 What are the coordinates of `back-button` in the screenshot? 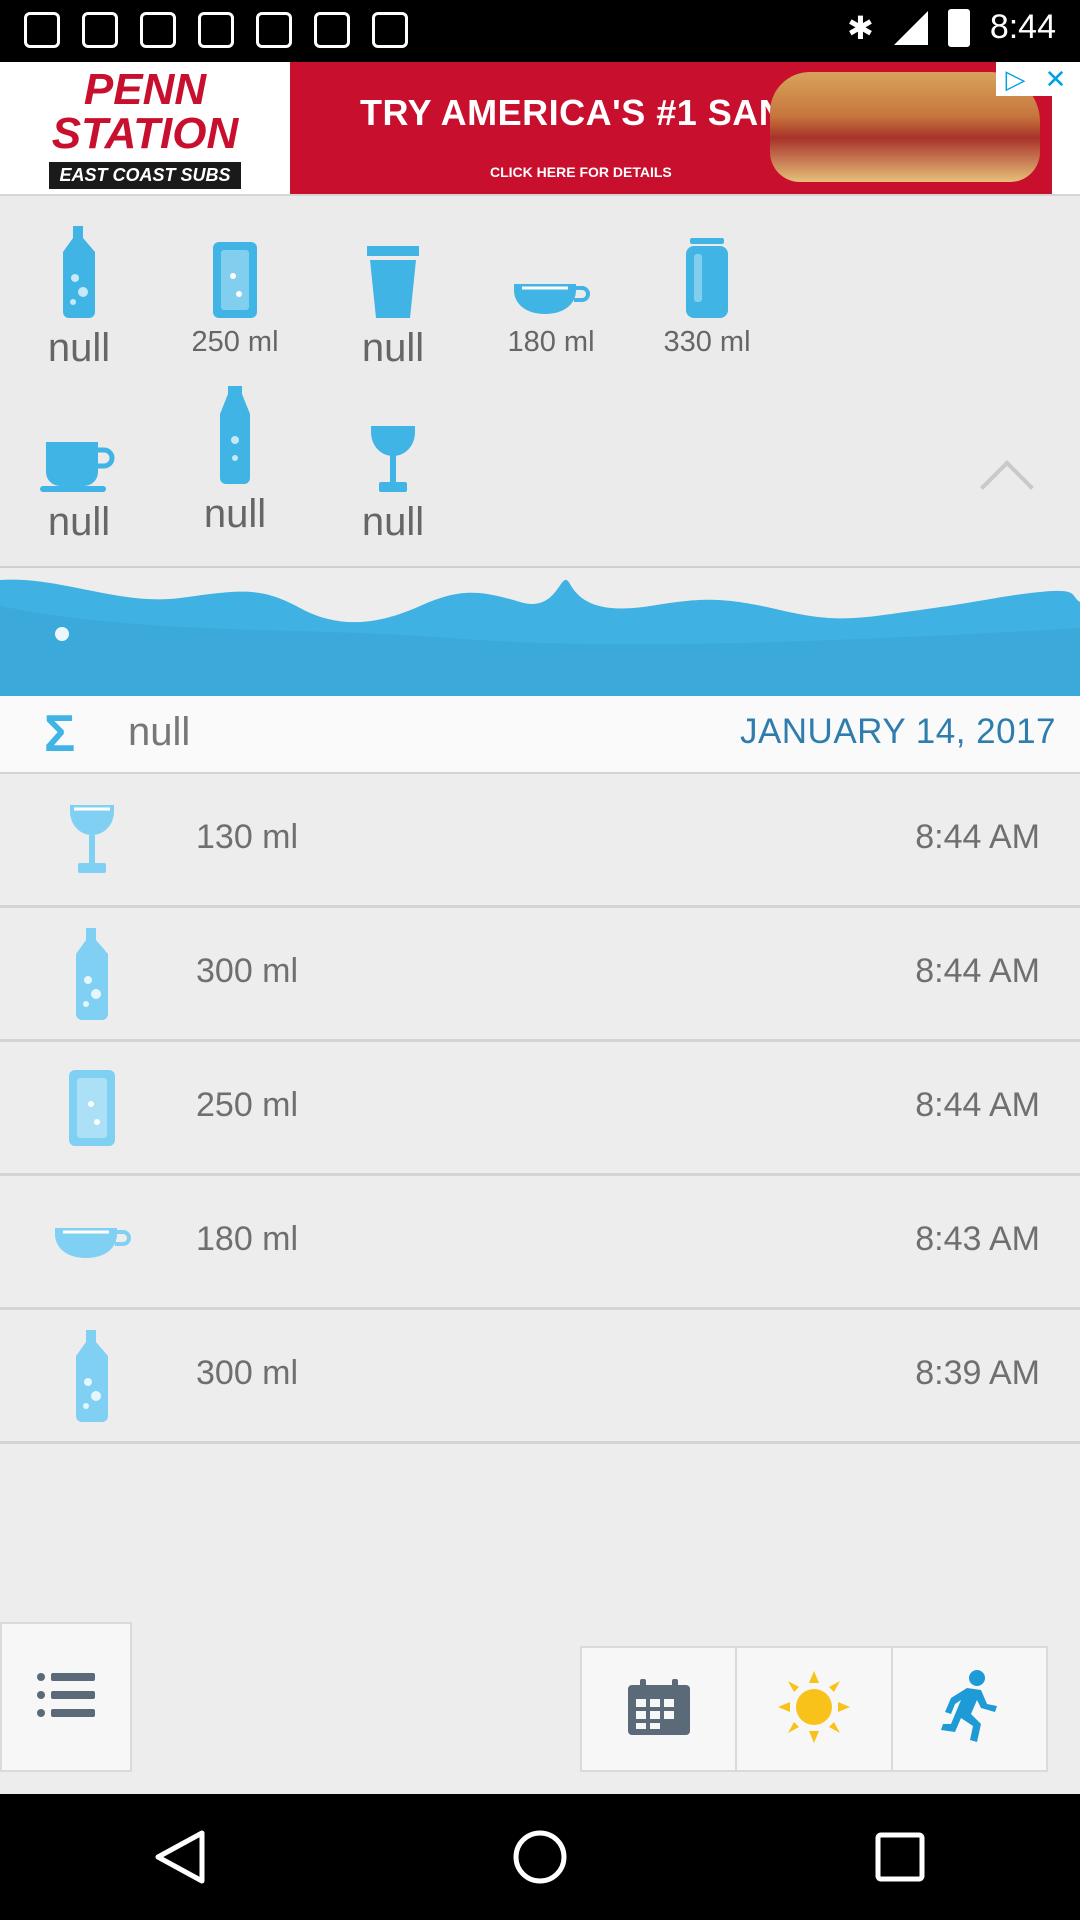 It's located at (180, 1857).